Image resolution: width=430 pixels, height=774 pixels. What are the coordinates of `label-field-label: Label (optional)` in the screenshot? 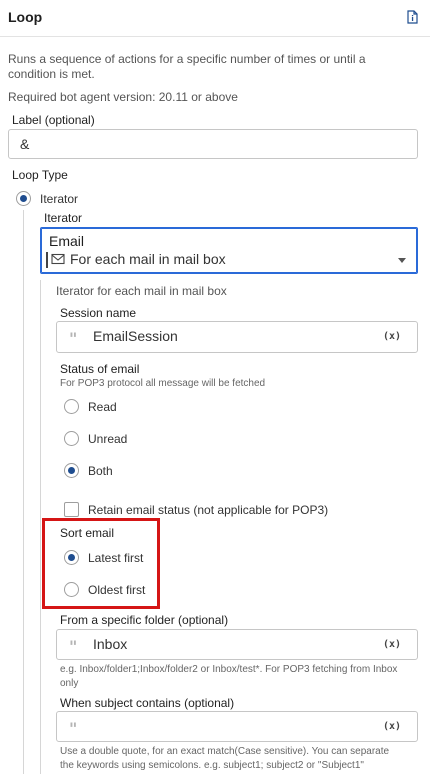 It's located at (53, 120).